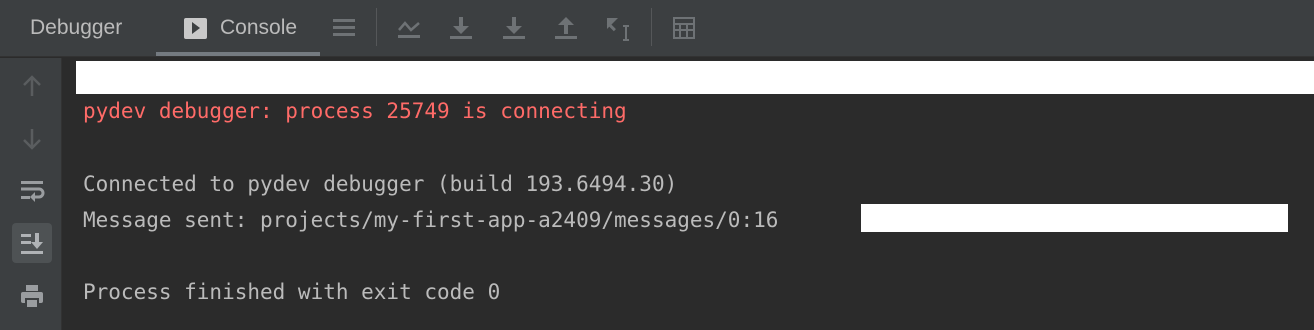 This screenshot has height=330, width=1314. Describe the element at coordinates (684, 28) in the screenshot. I see `evaluate-expression-icon` at that location.